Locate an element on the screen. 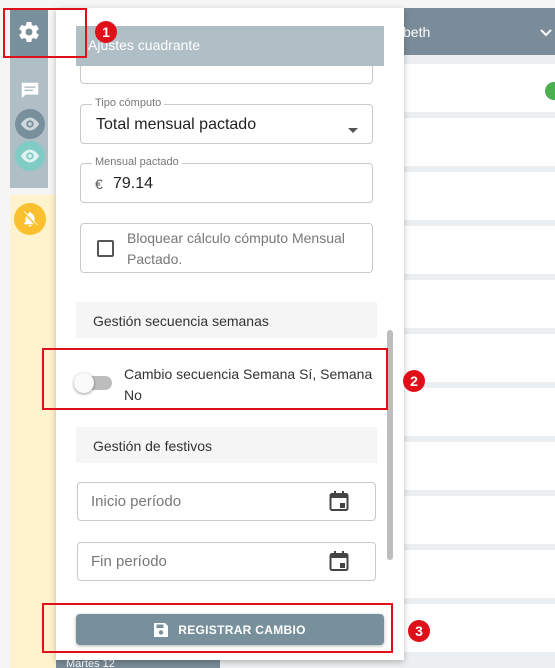 The image size is (555, 668). chevron-down-icon is located at coordinates (546, 32).